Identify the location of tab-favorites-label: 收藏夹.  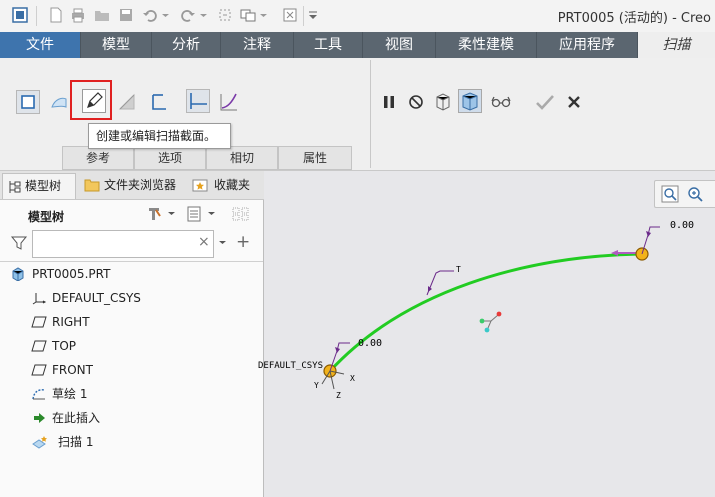
(232, 185).